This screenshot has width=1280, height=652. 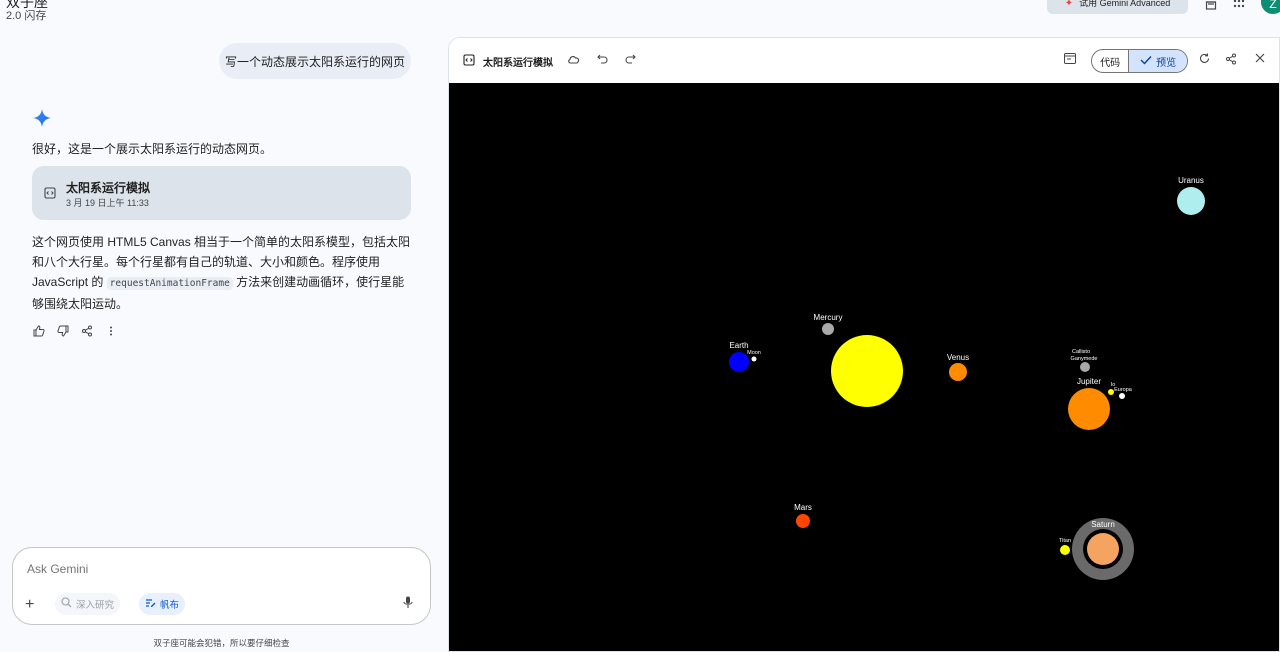 What do you see at coordinates (1204, 58) in the screenshot?
I see `refresh-icon` at bounding box center [1204, 58].